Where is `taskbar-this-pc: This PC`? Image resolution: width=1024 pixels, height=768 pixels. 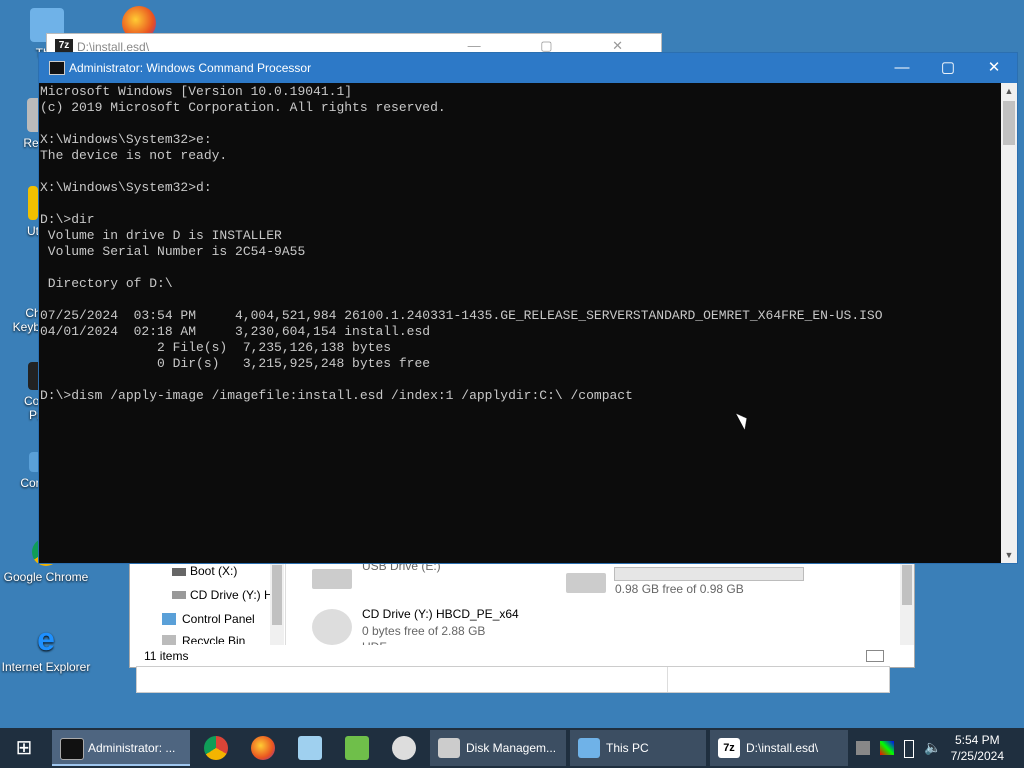 taskbar-this-pc: This PC is located at coordinates (638, 748).